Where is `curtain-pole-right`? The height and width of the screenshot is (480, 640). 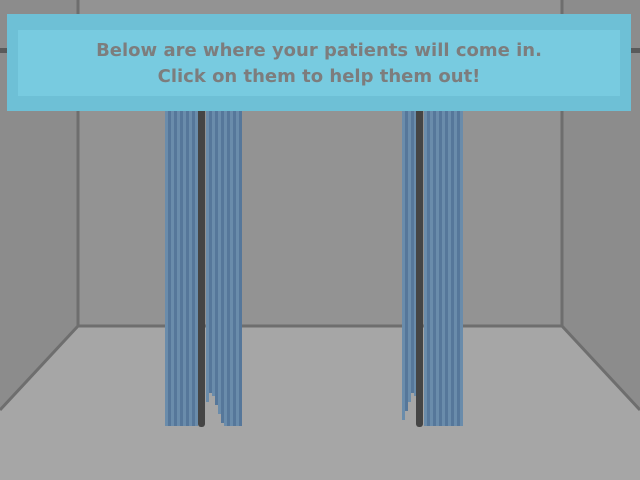
curtain-pole-right is located at coordinates (419, 261).